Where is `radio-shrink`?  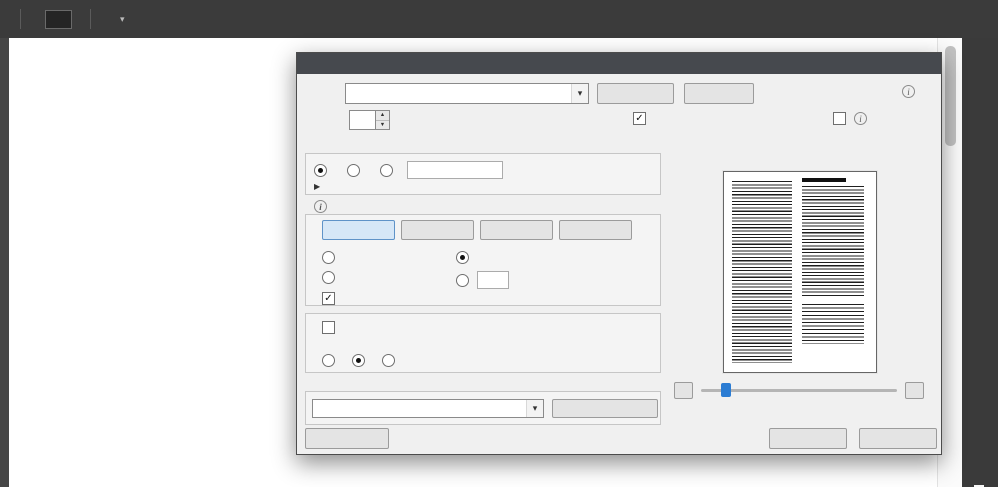
radio-shrink is located at coordinates (330, 277).